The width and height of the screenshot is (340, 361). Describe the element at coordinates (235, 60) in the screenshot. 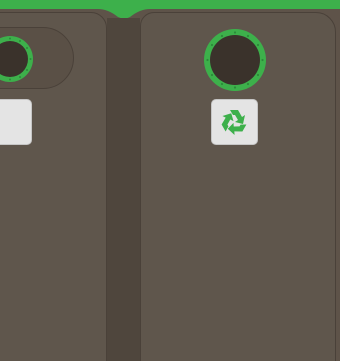

I see `right-bin-slot` at that location.